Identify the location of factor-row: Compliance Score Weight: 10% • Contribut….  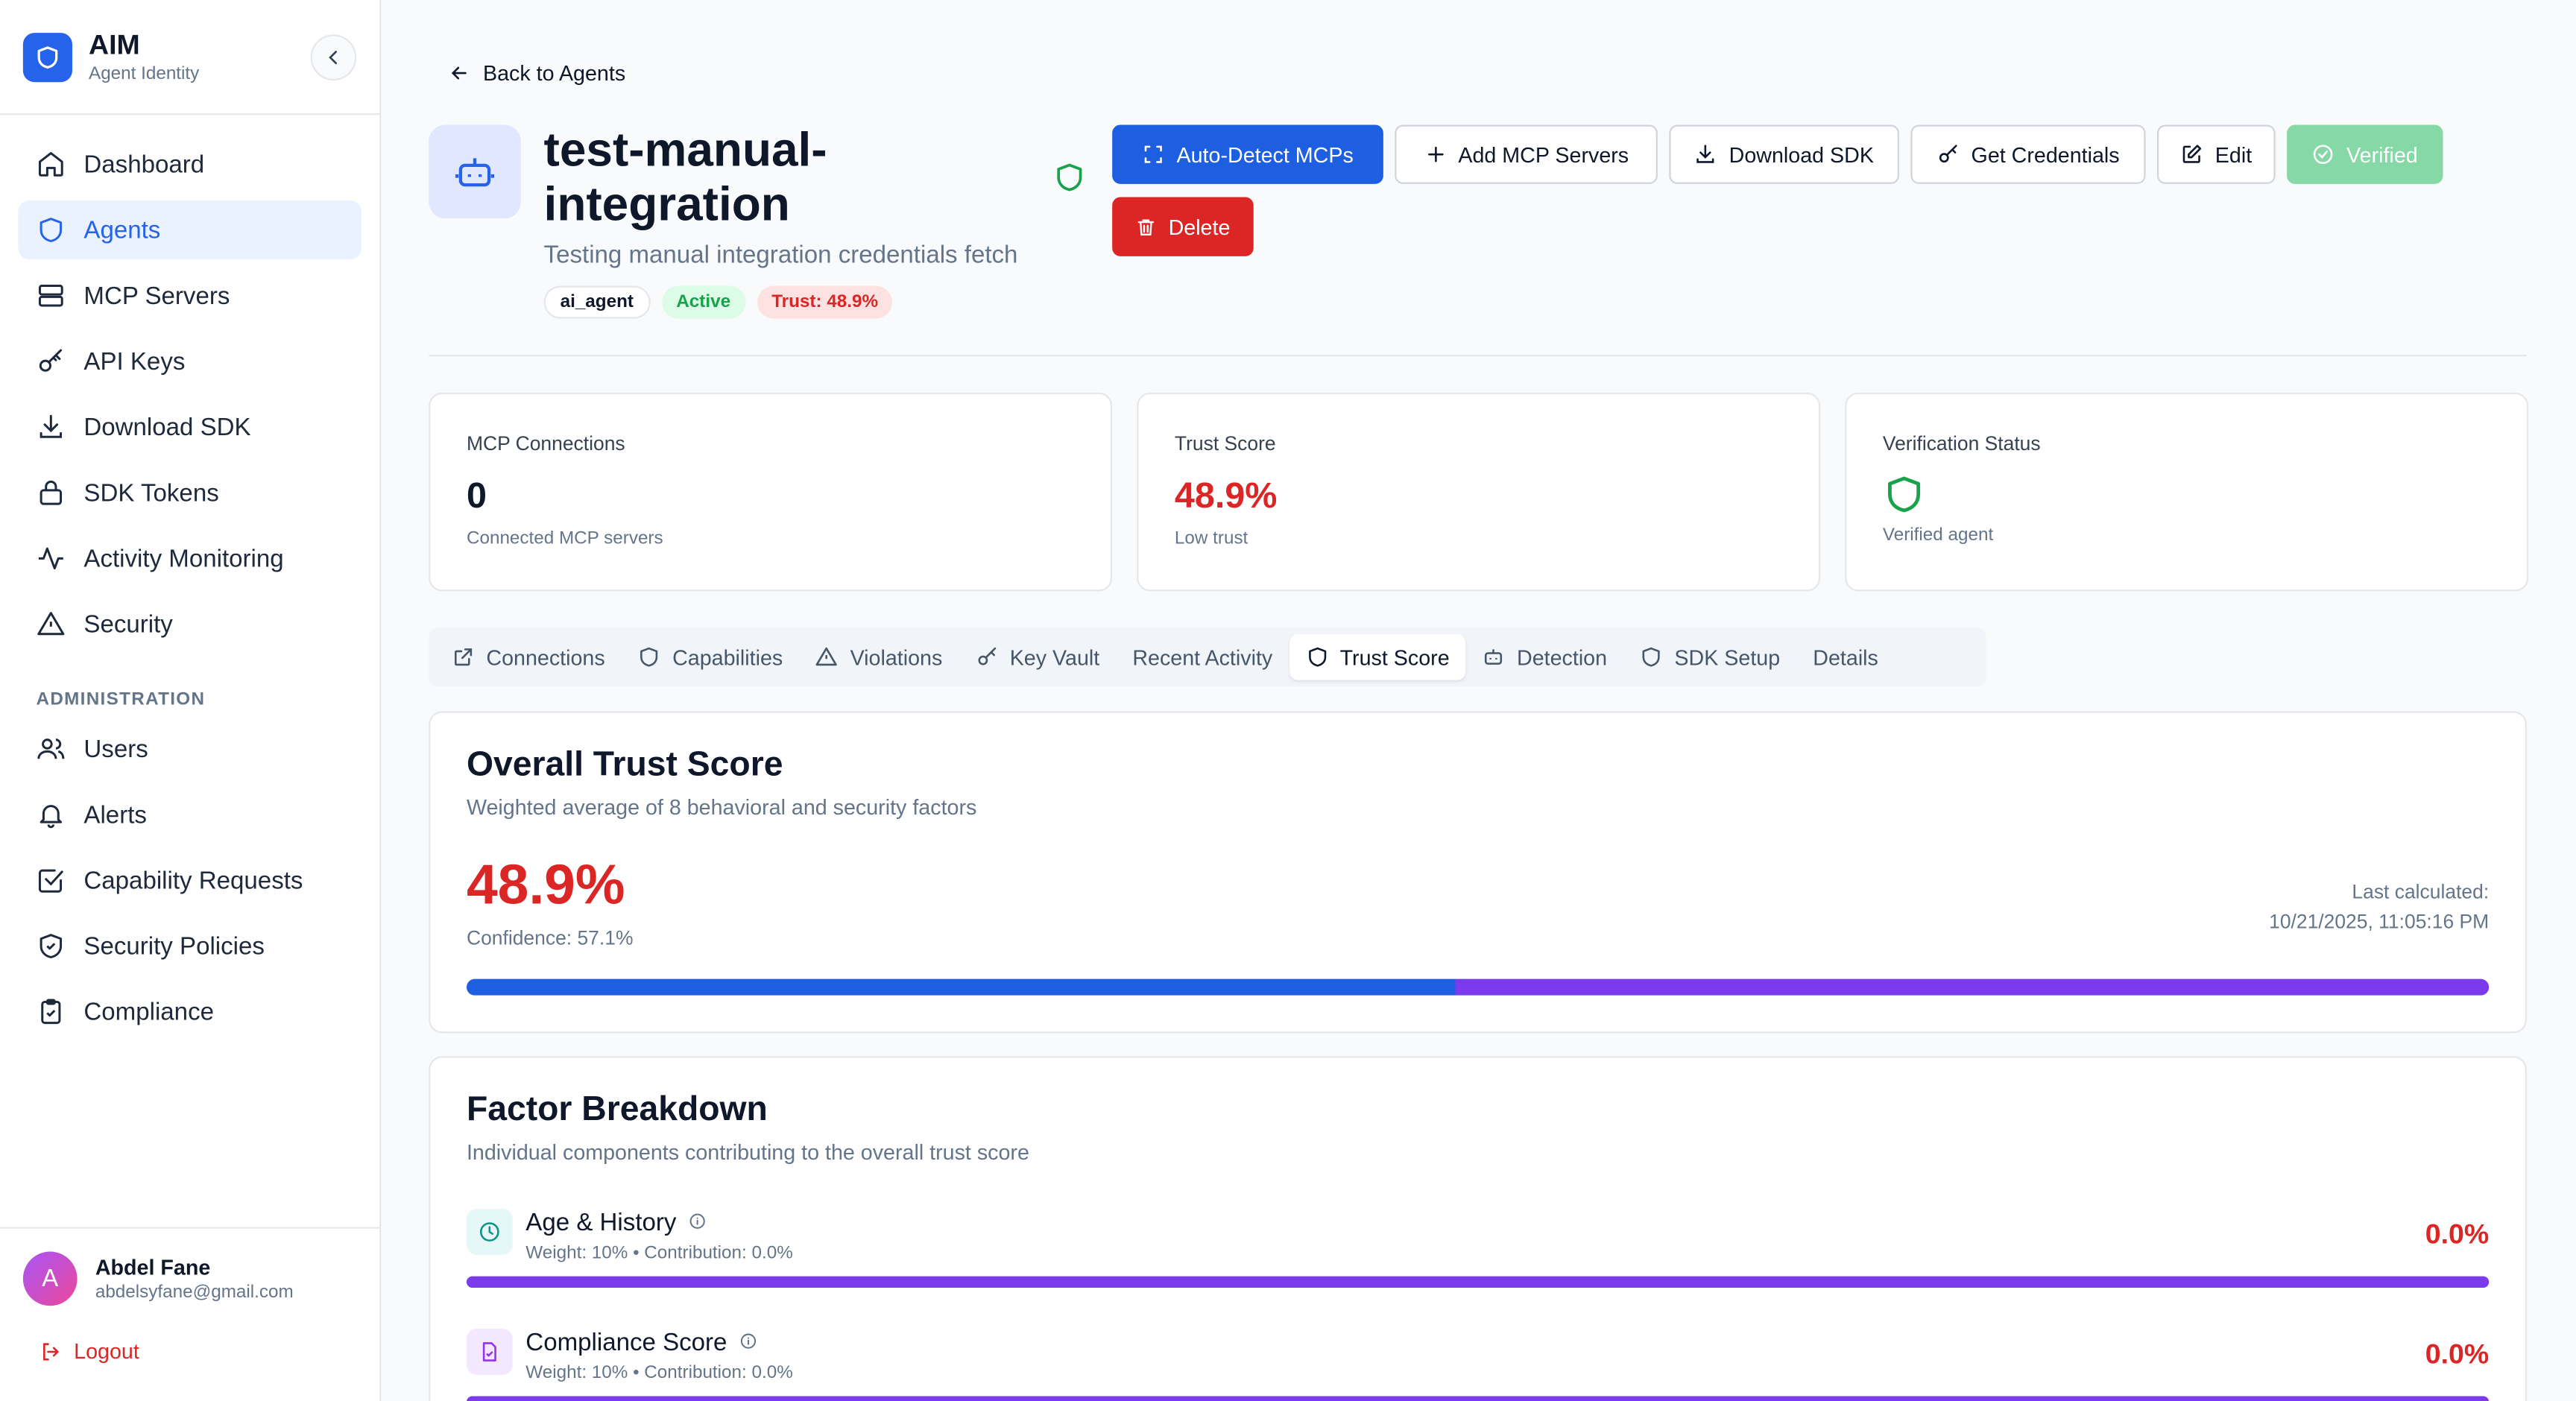
(1478, 1365).